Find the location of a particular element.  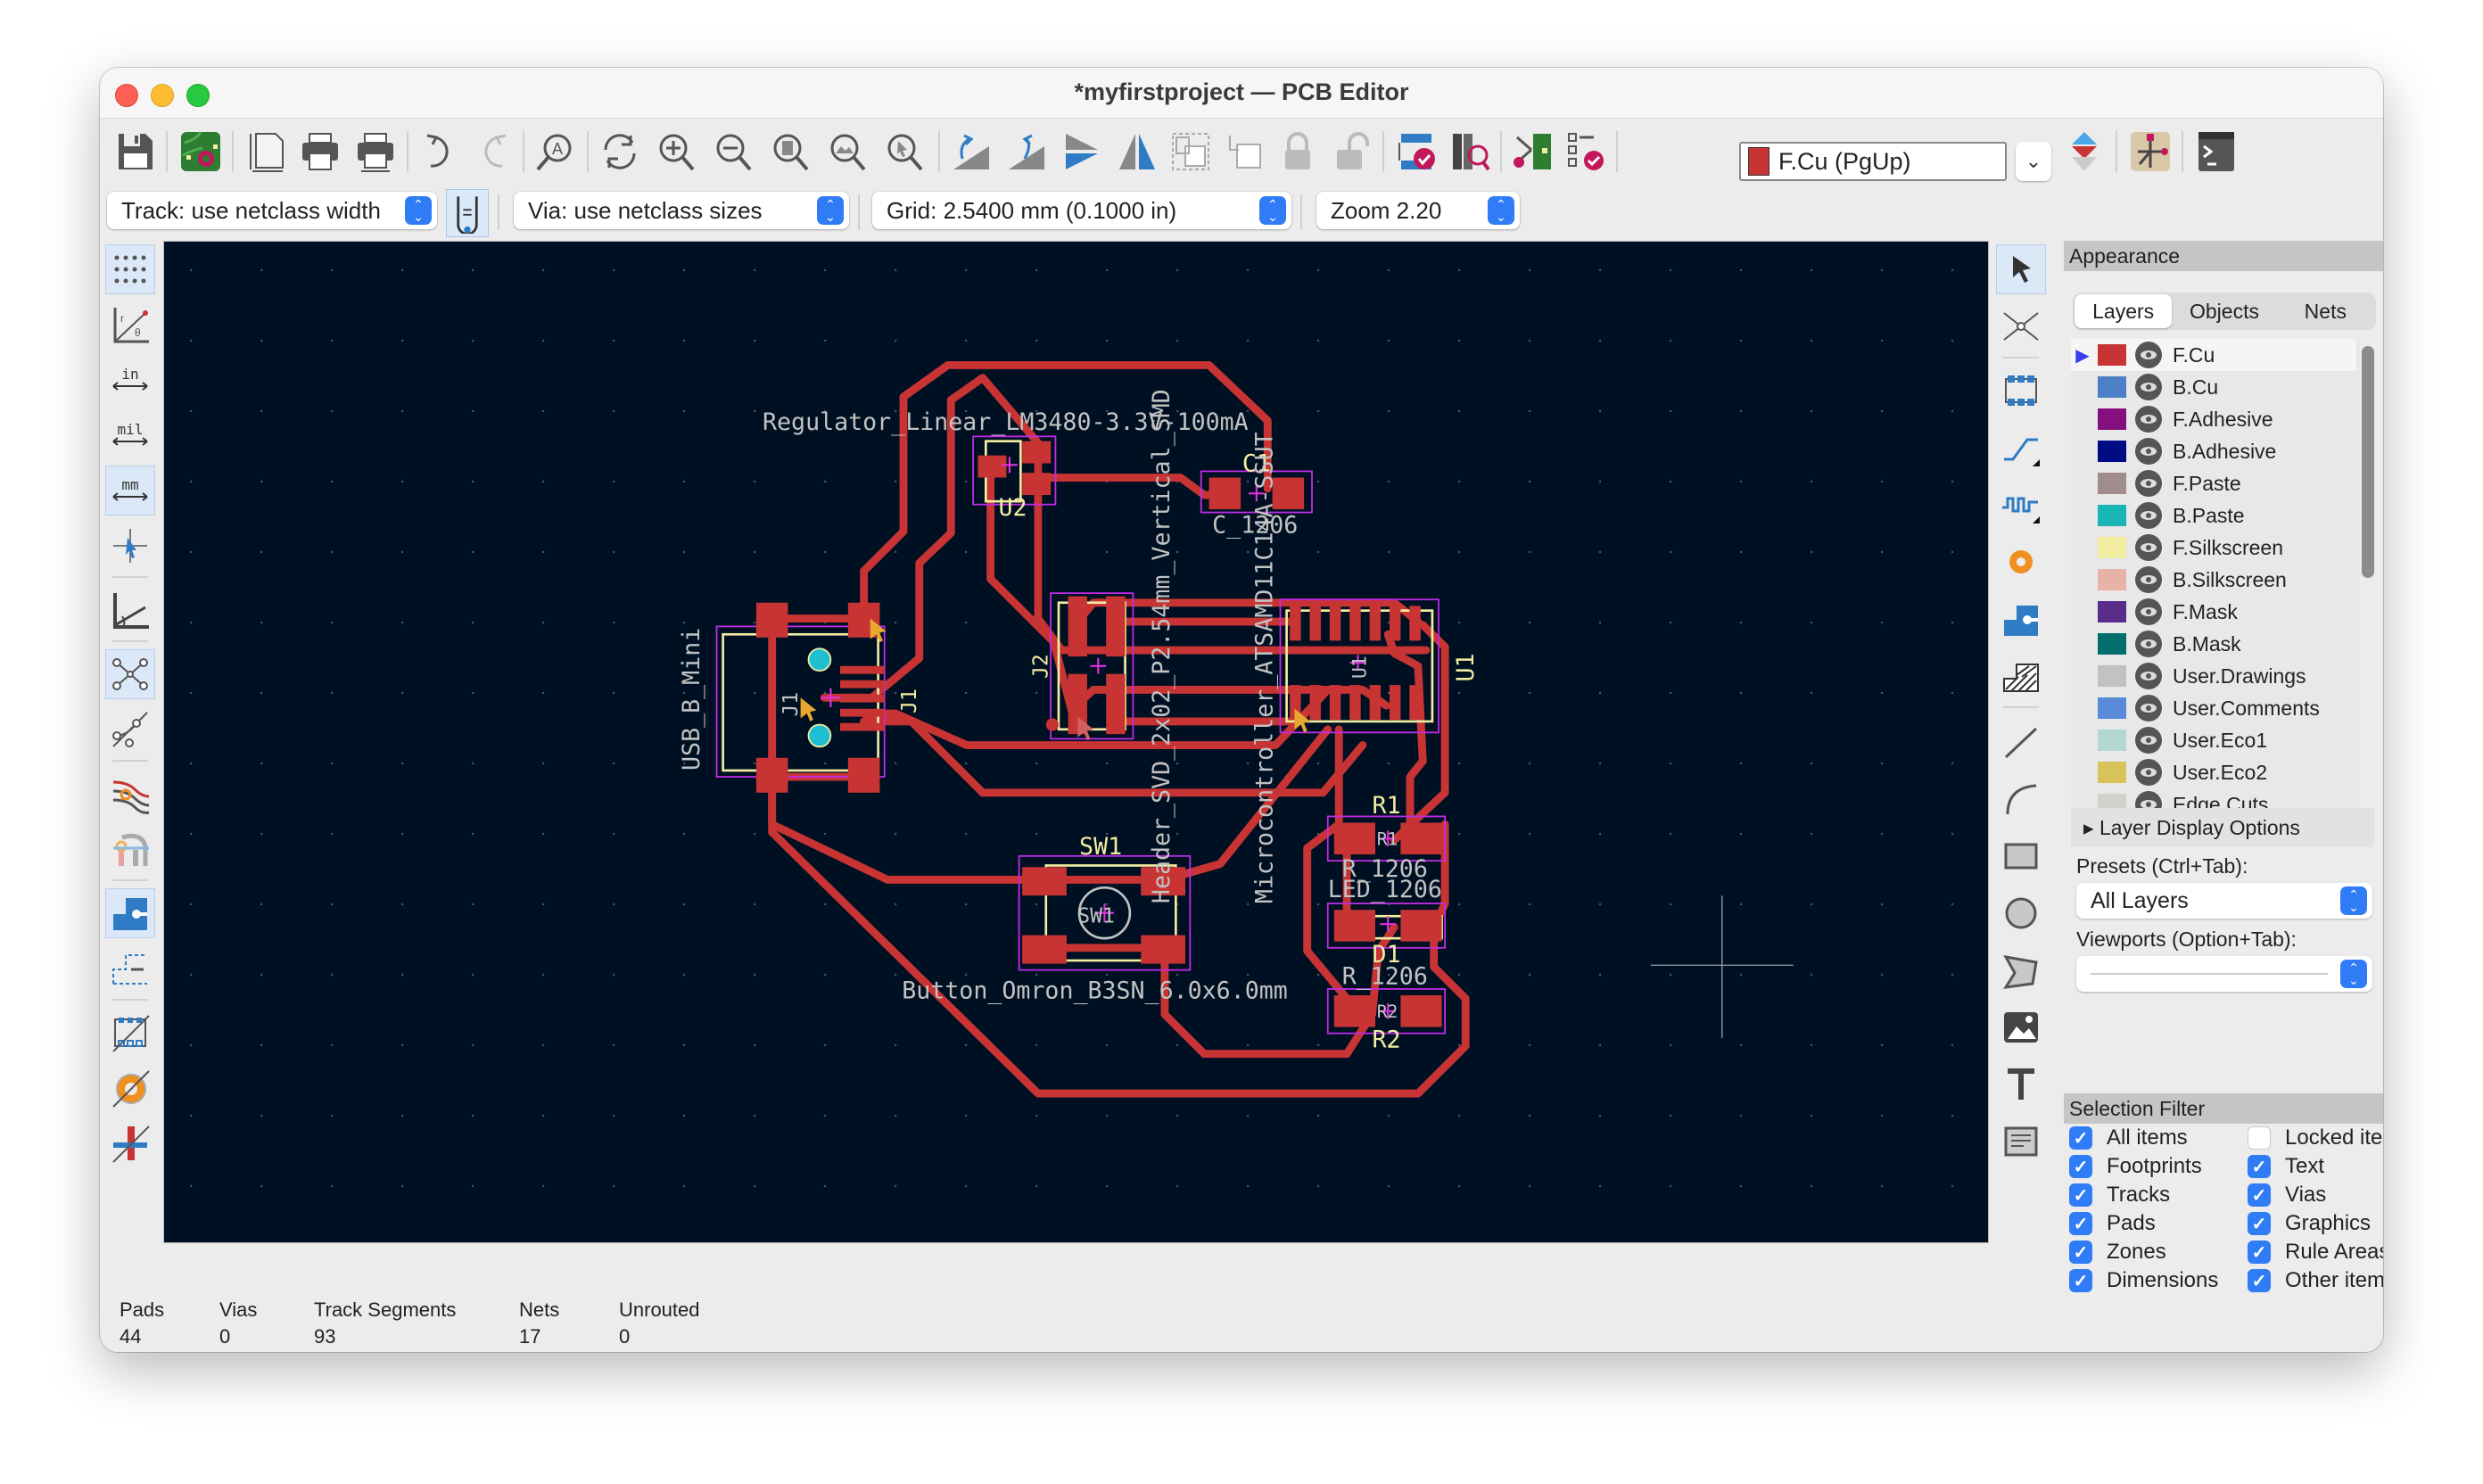

tune-length-icon is located at coordinates (2021, 505).